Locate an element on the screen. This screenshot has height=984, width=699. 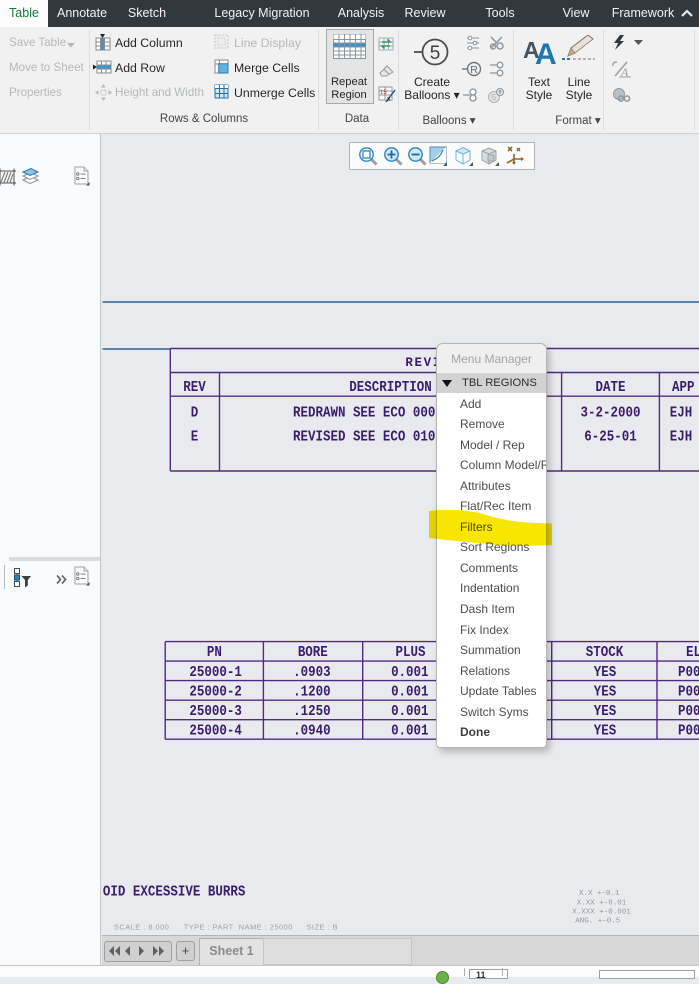
svg-text: .1250 is located at coordinates (311, 712).